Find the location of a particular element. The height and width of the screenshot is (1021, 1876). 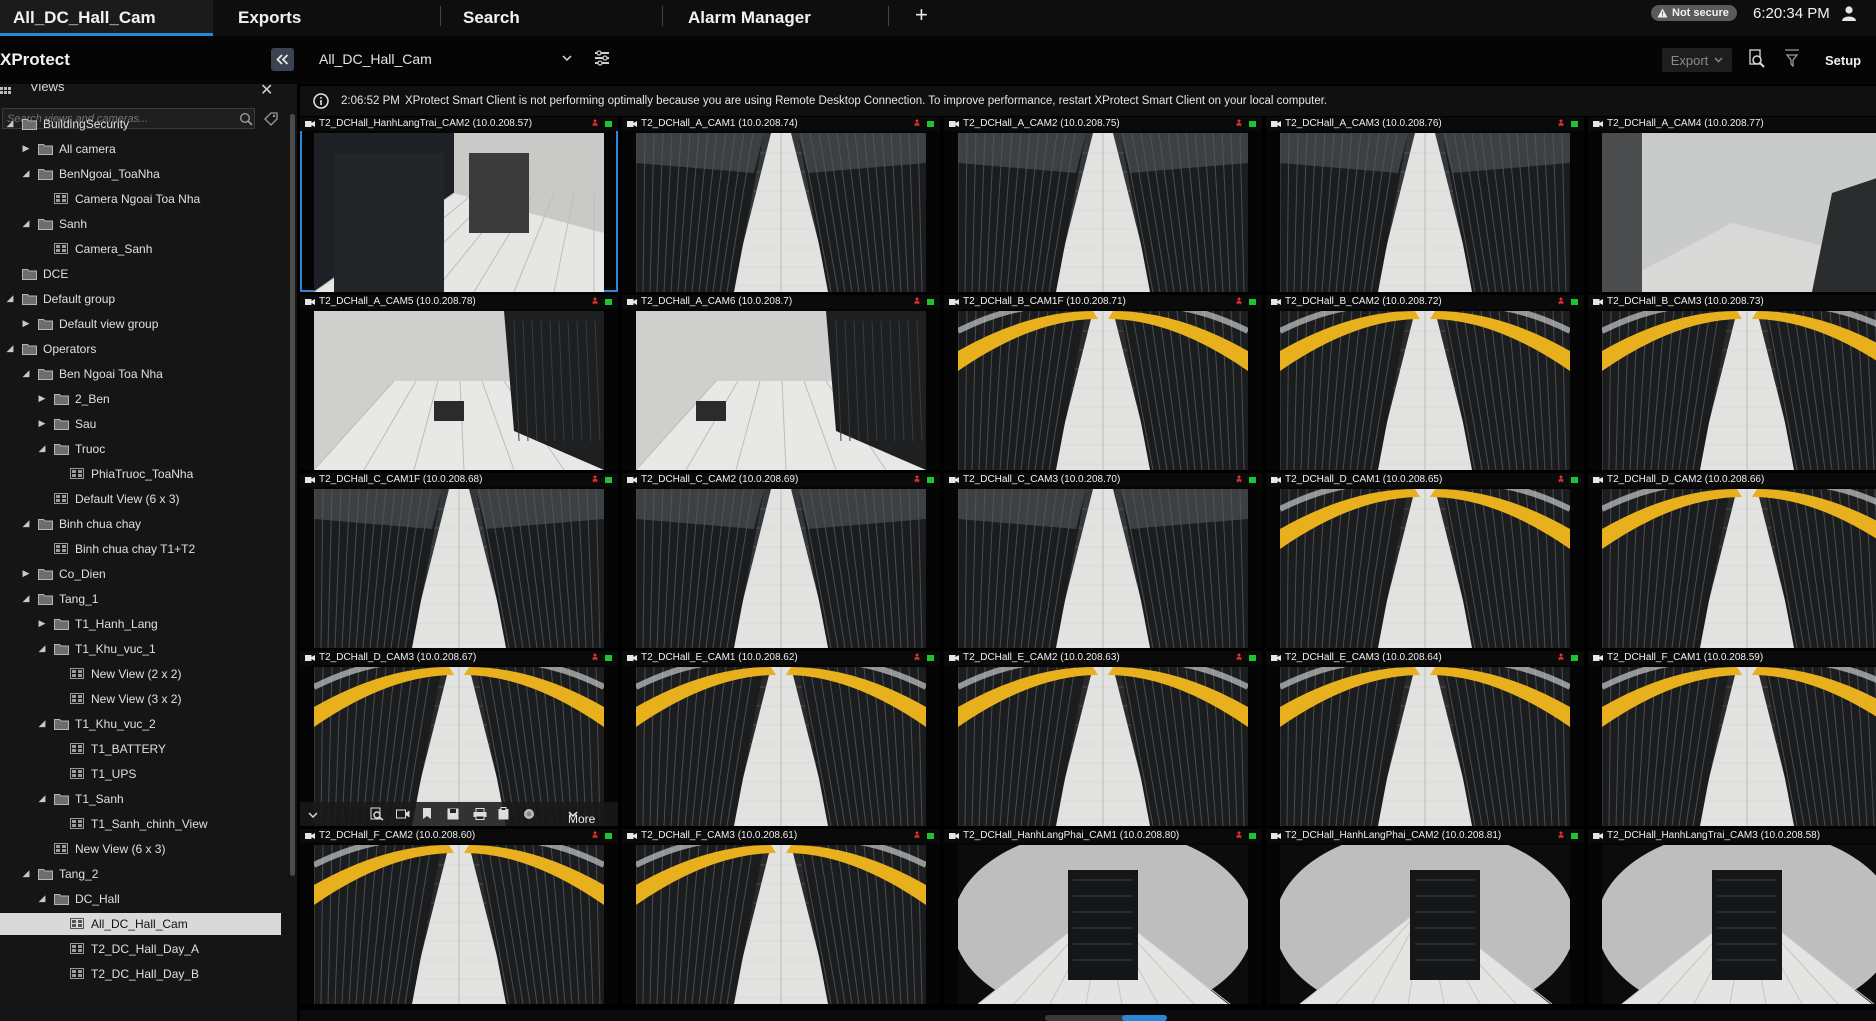

tree-folder: ◢ Tang_1 is located at coordinates (140, 599).